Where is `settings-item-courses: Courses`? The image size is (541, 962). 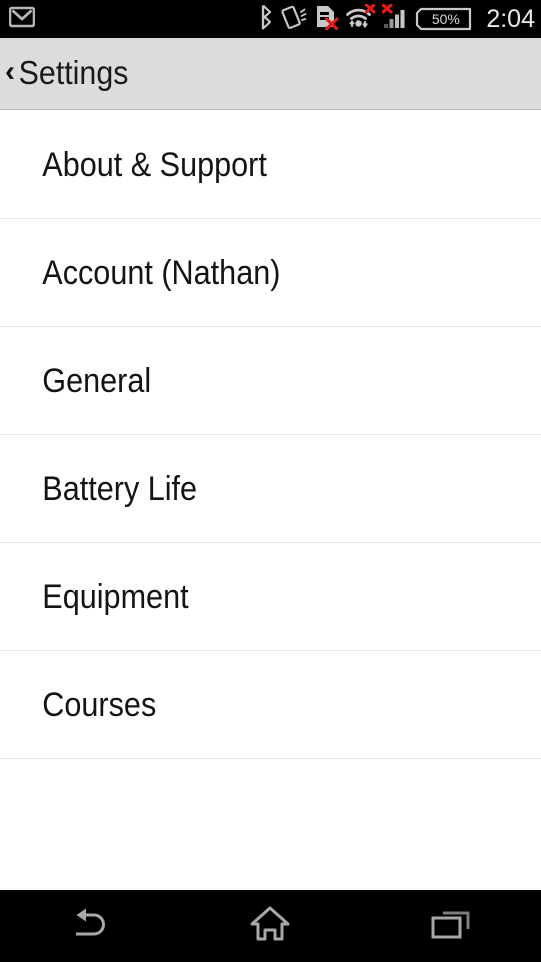 settings-item-courses: Courses is located at coordinates (270, 705).